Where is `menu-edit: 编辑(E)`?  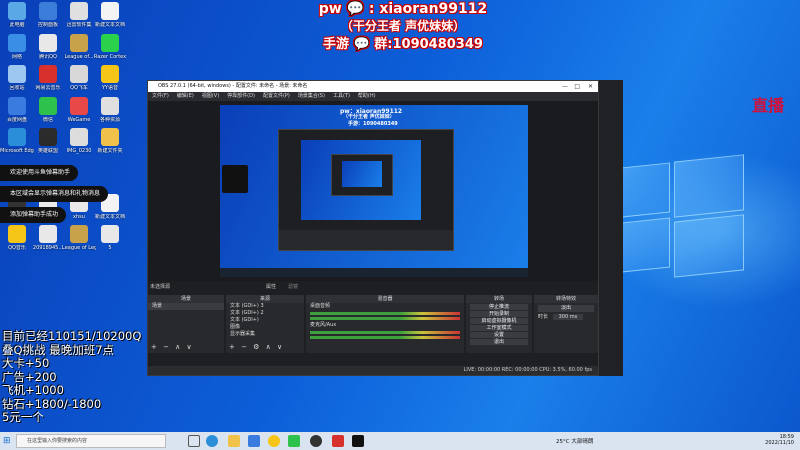 menu-edit: 编辑(E) is located at coordinates (185, 96).